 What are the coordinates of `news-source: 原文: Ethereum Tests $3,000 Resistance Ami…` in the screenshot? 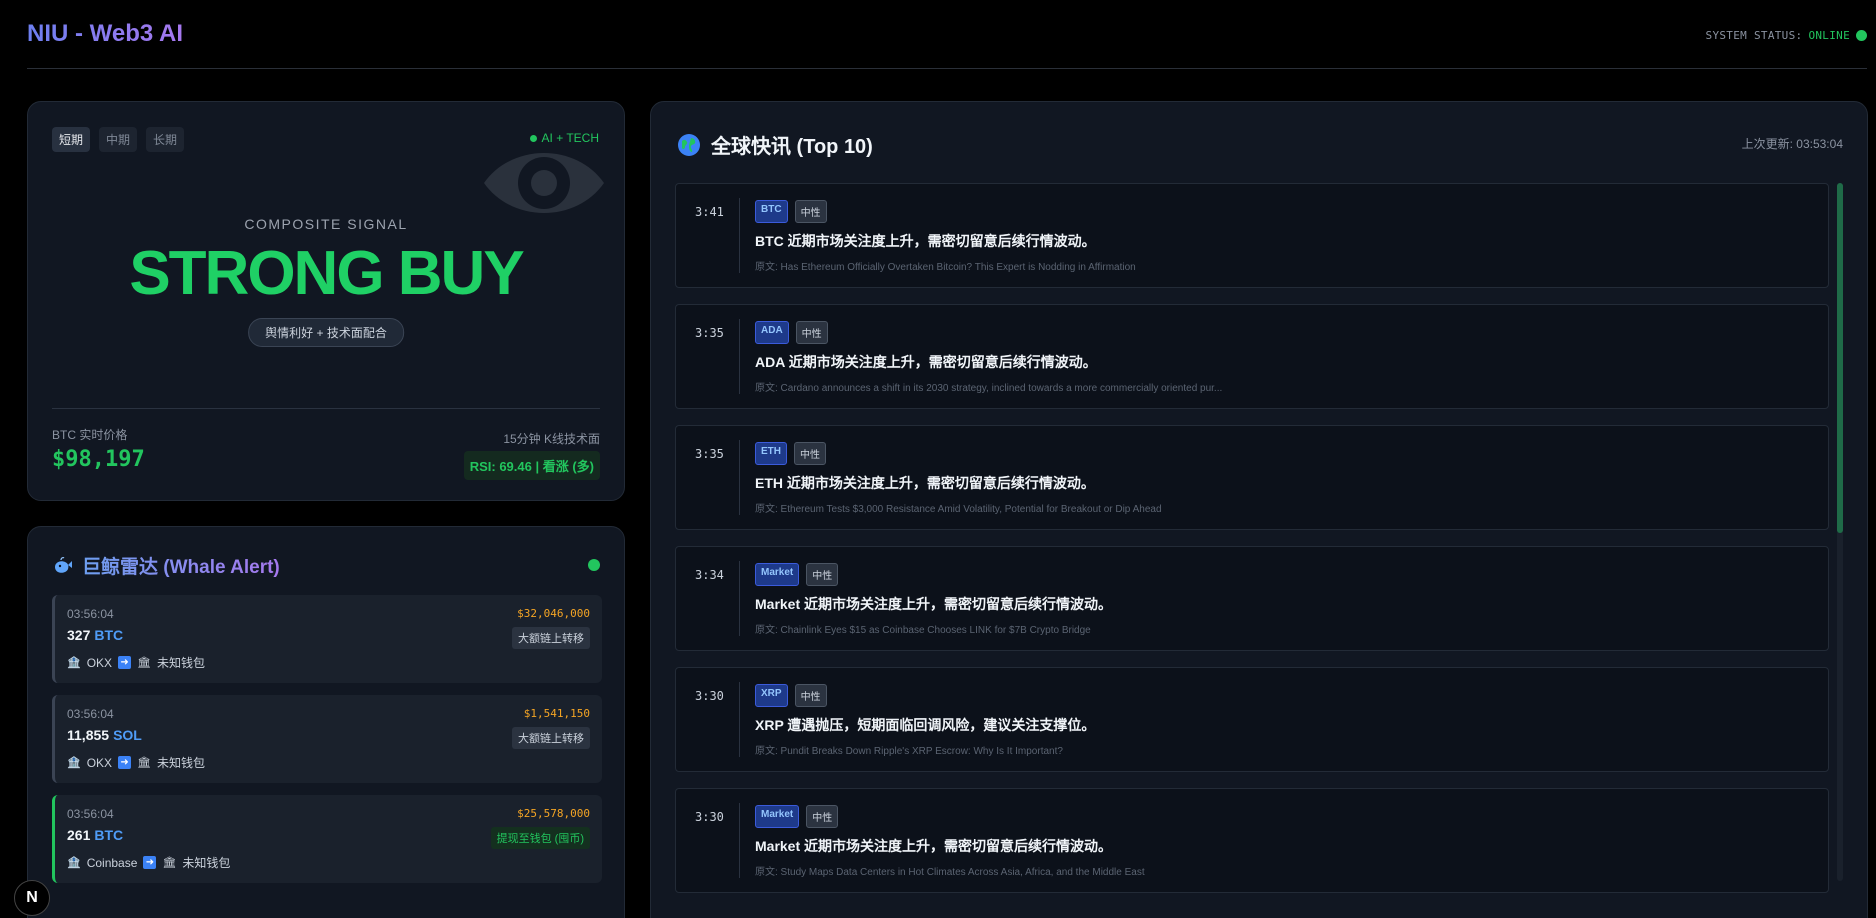 It's located at (958, 509).